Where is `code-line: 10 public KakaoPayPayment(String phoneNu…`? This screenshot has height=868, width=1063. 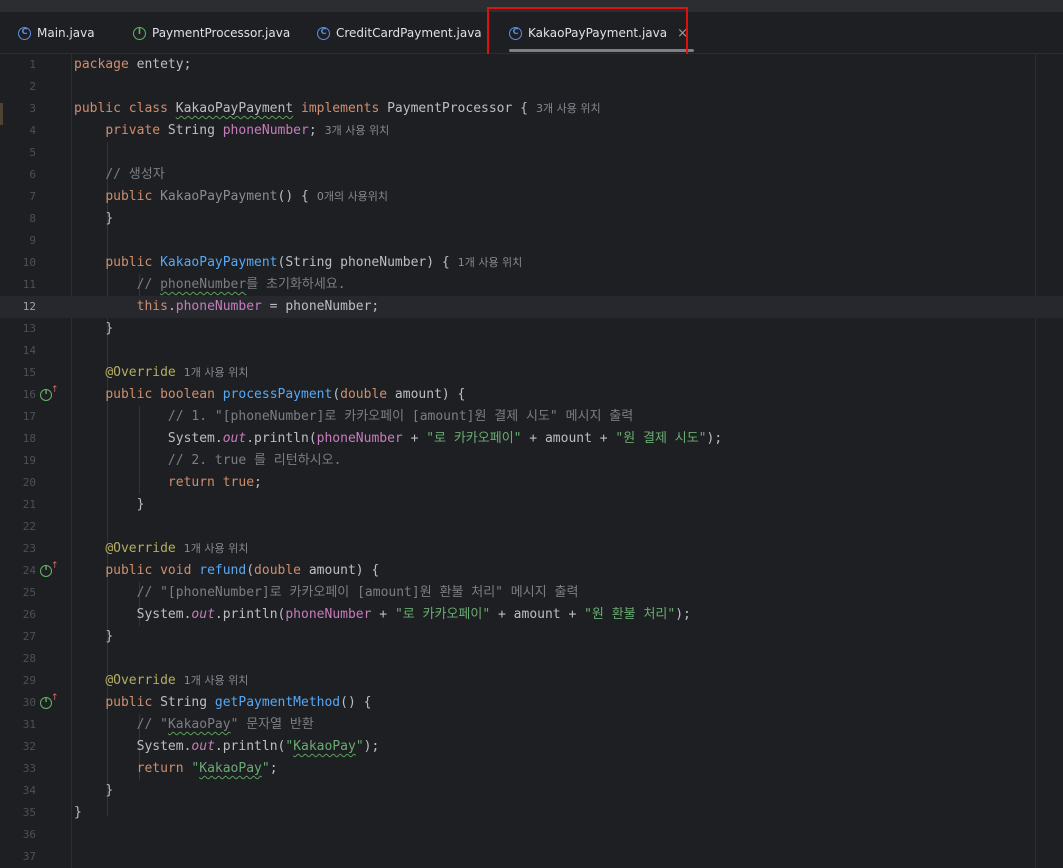 code-line: 10 public KakaoPayPayment(String phoneNu… is located at coordinates (531, 263).